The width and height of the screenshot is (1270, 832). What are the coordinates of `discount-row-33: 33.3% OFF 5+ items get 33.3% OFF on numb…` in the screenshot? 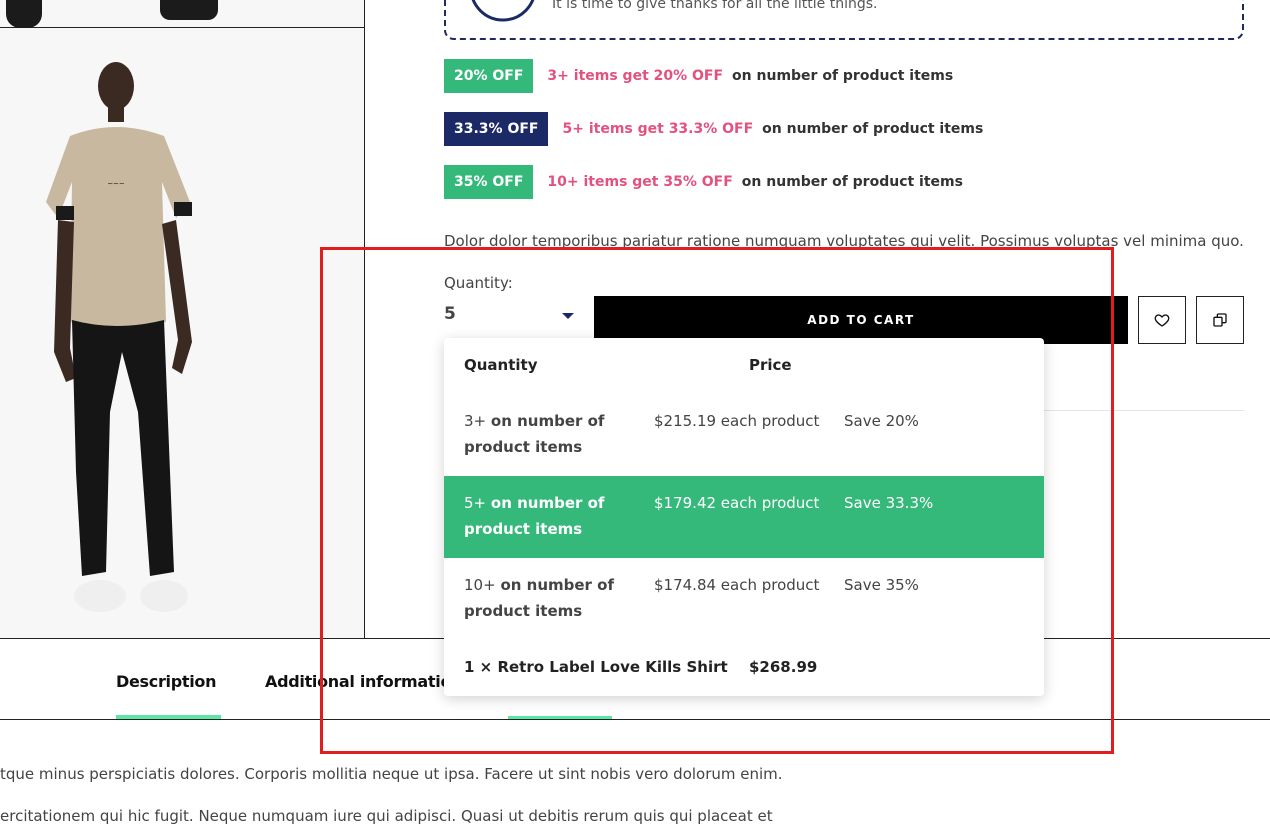 It's located at (713, 129).